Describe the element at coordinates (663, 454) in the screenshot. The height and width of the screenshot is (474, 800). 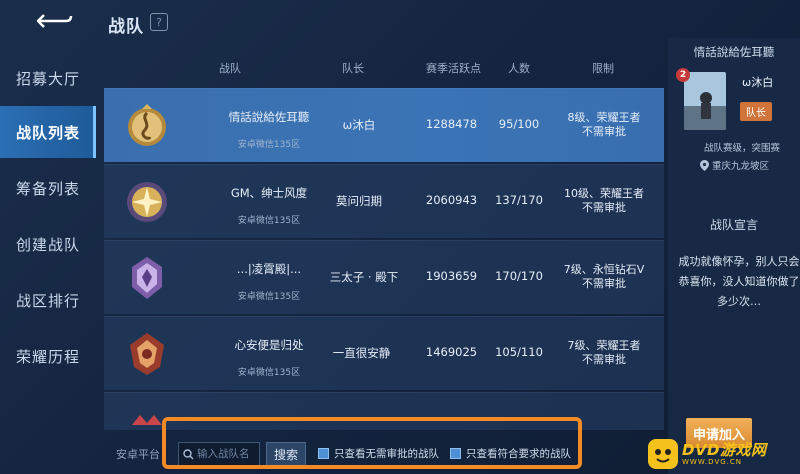
I see `watermark-logo-icon` at that location.